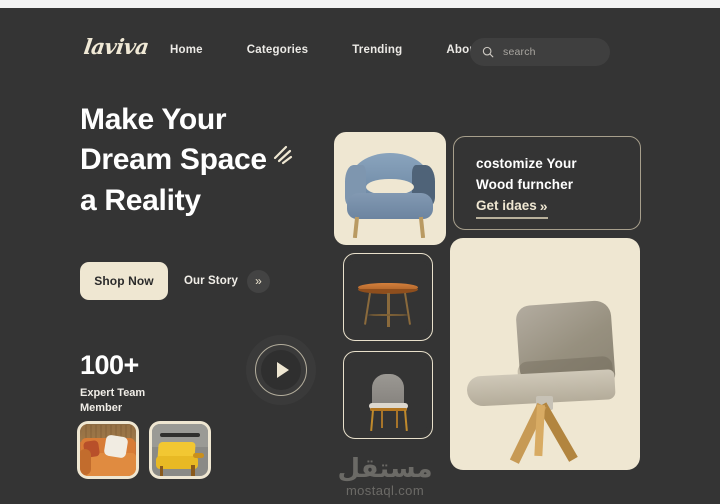 Image resolution: width=720 pixels, height=504 pixels. I want to click on stat-number: 100+, so click(109, 365).